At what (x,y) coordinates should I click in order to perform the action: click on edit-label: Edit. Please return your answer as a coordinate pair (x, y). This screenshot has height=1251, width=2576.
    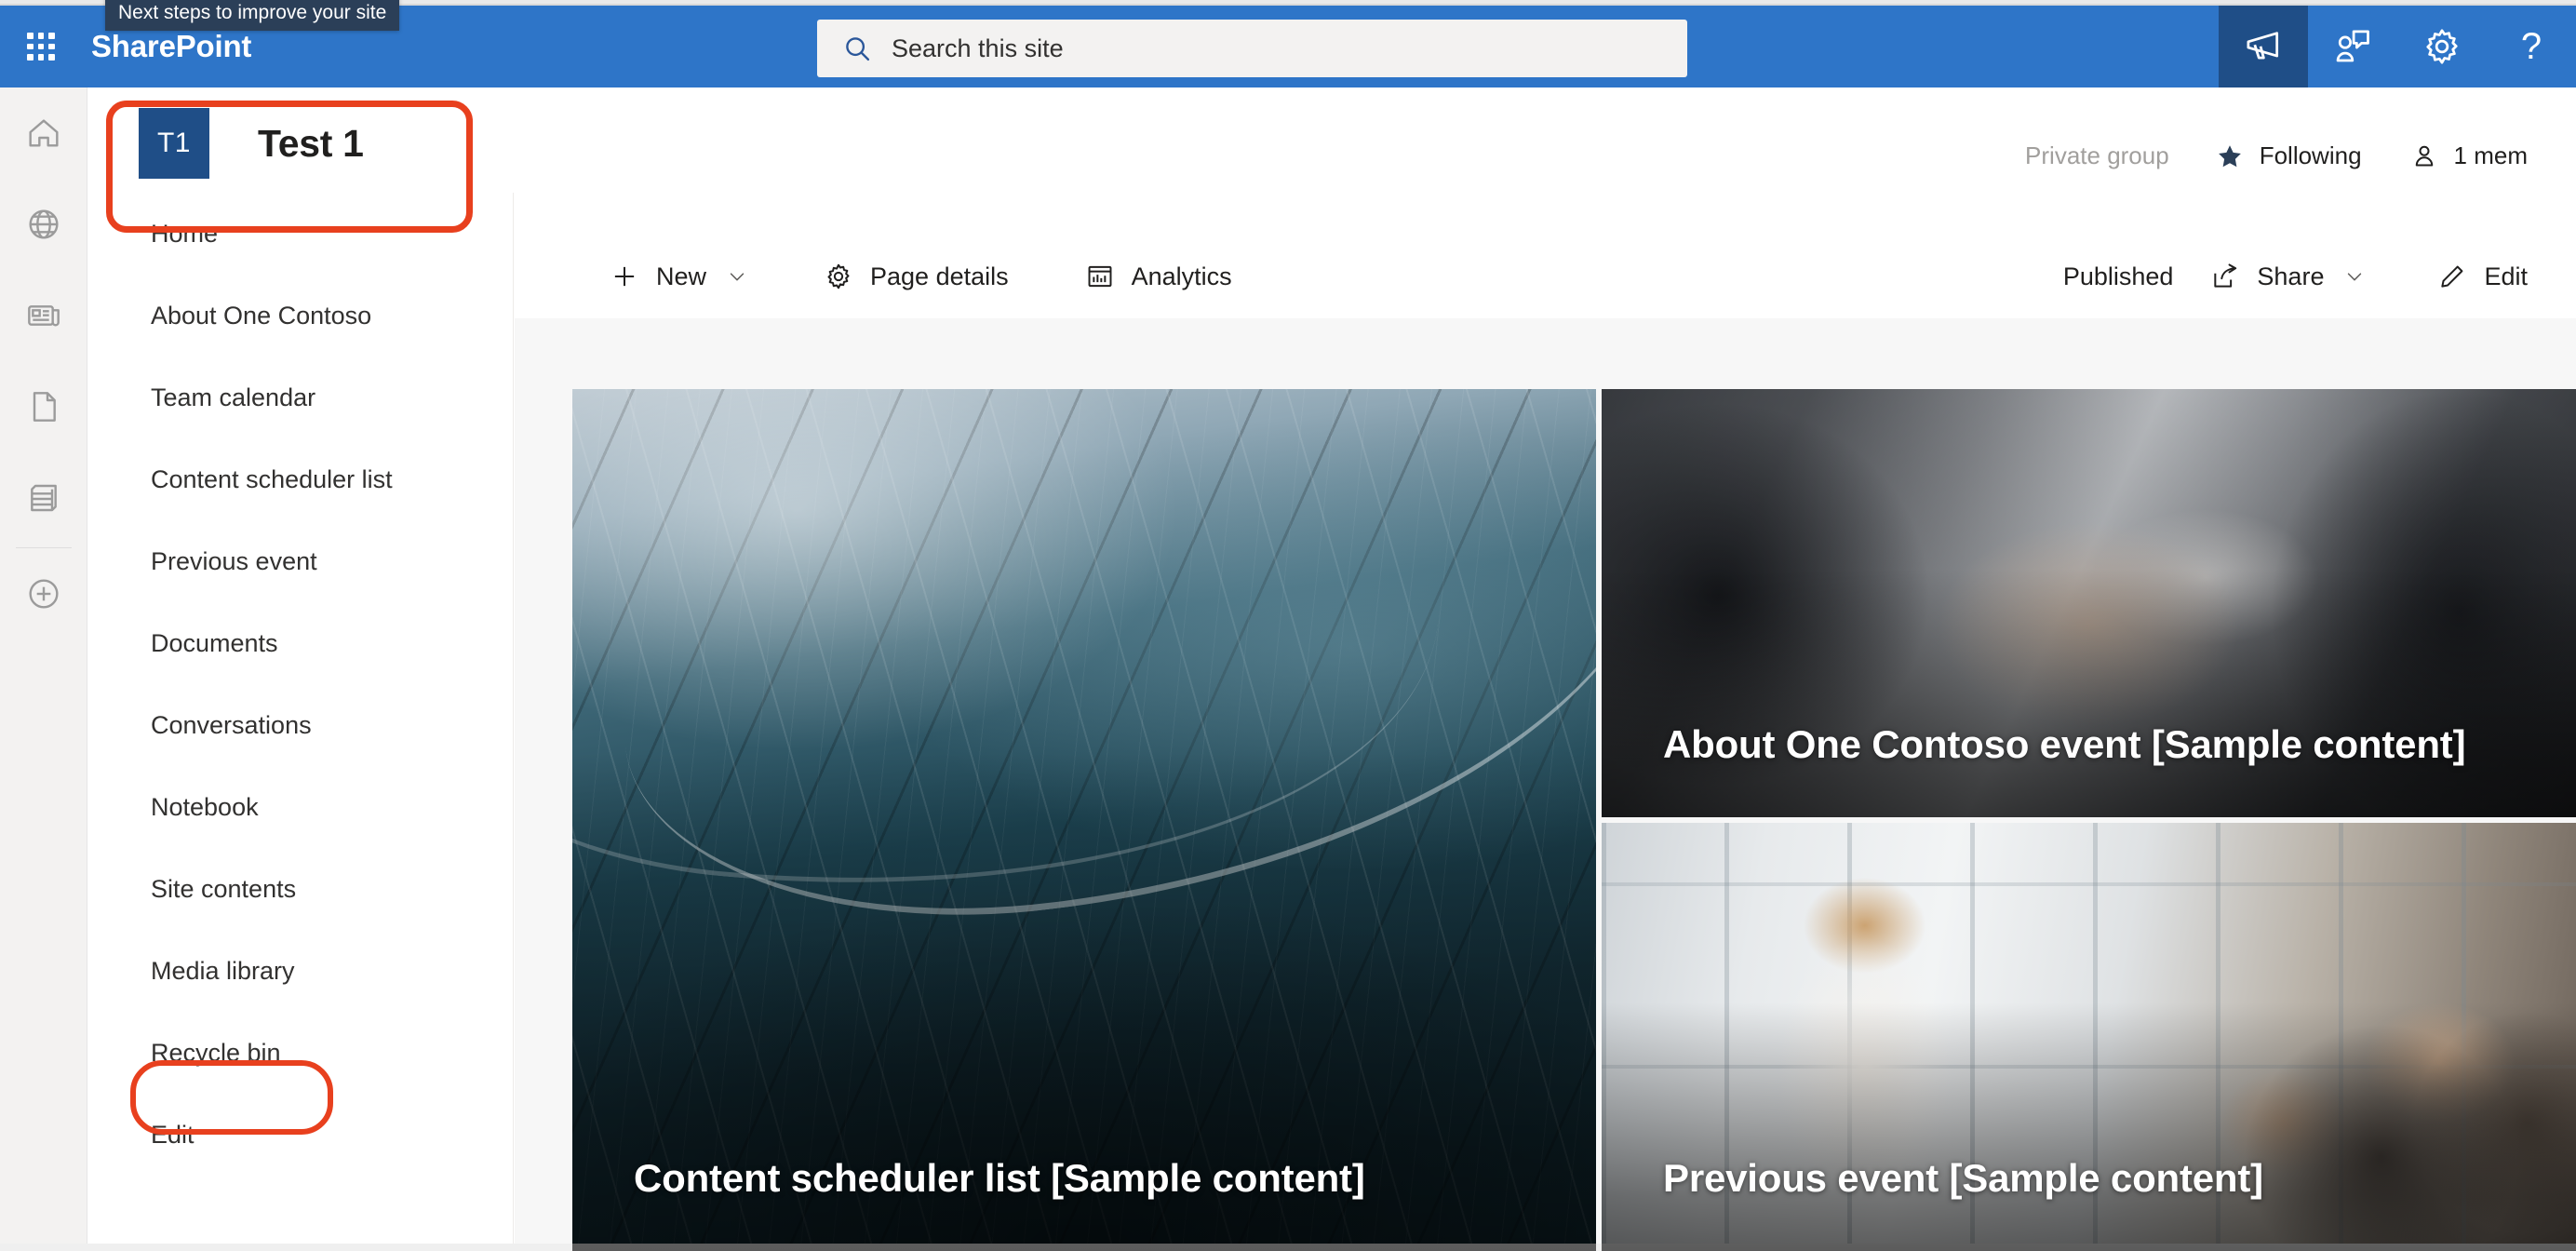
    Looking at the image, I should click on (2506, 276).